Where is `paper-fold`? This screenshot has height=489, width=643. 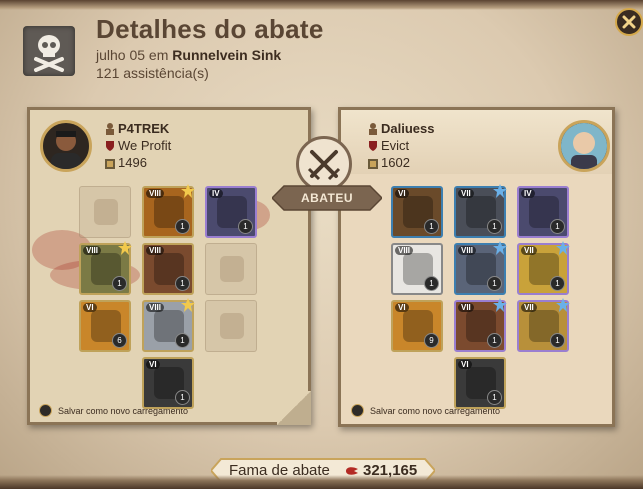
paper-fold is located at coordinates (294, 408).